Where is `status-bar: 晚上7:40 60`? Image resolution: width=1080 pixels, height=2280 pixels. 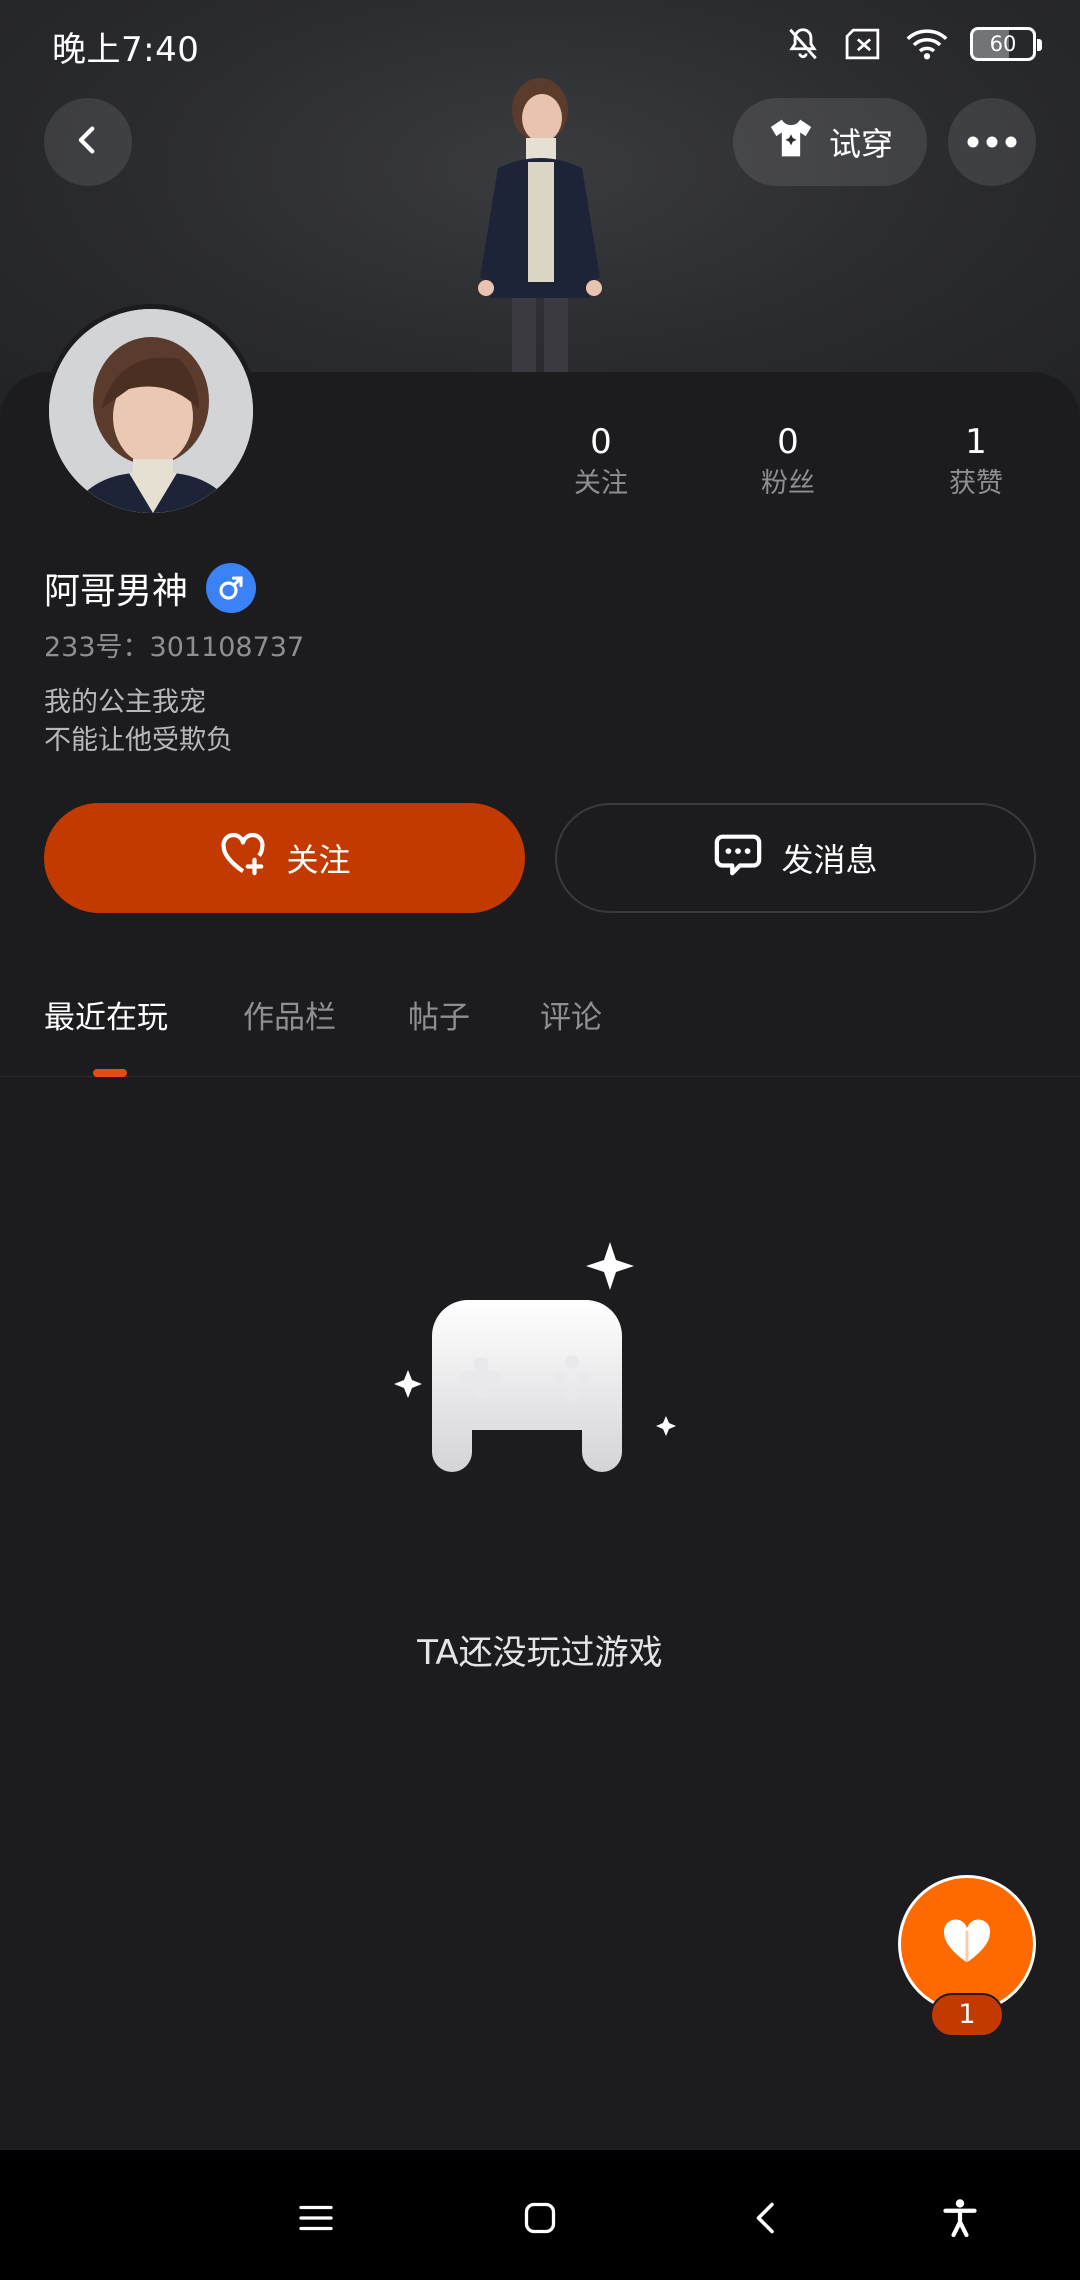 status-bar: 晚上7:40 60 is located at coordinates (540, 45).